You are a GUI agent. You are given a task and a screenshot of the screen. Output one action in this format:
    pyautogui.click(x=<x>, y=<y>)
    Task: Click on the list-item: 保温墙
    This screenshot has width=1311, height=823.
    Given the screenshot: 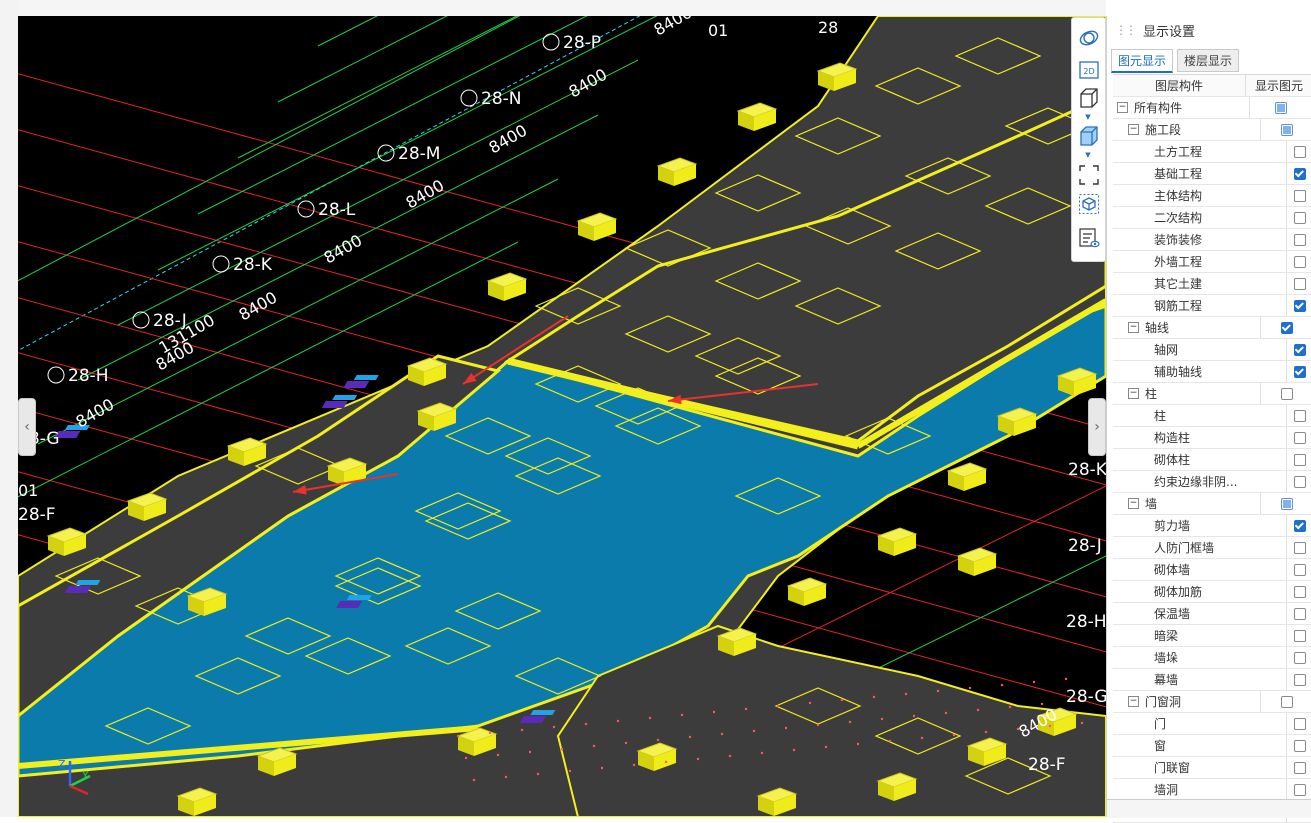 What is the action you would take?
    pyautogui.click(x=1212, y=614)
    